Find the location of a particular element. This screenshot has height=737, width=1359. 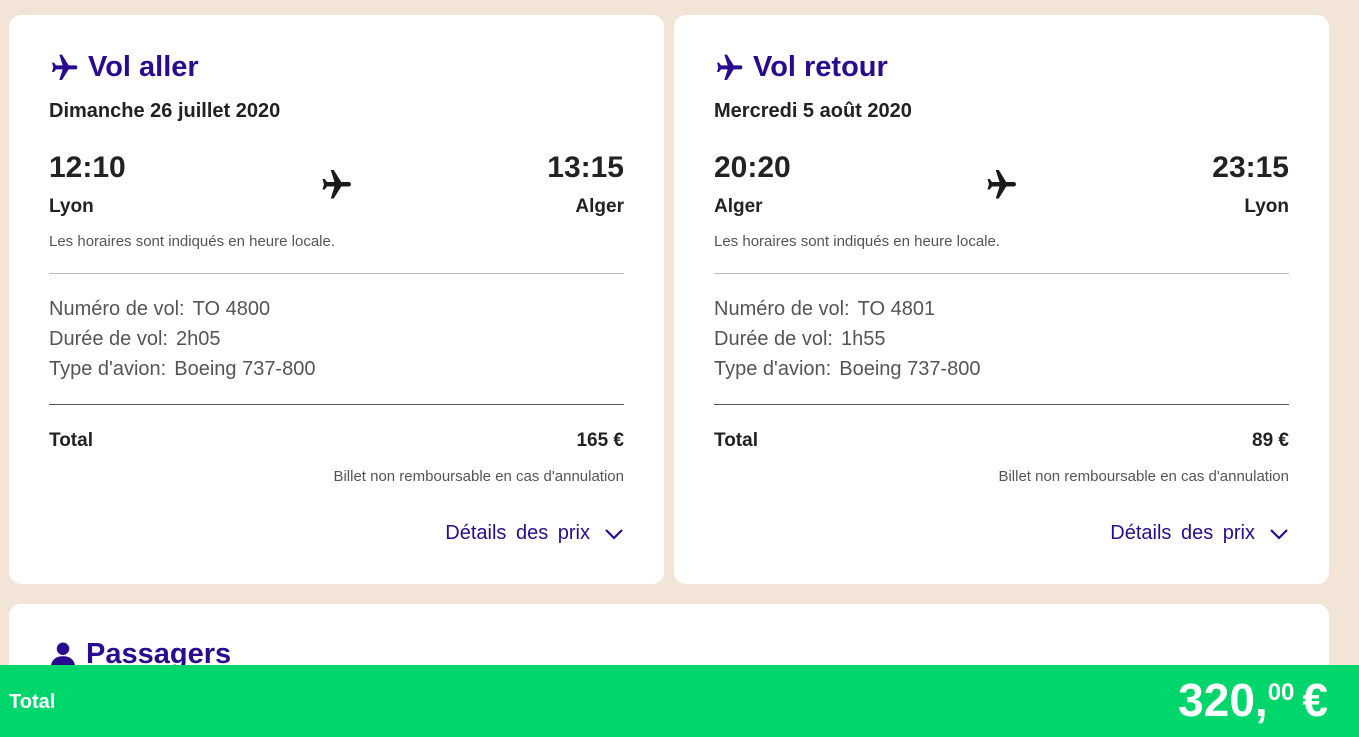

return-departure-time: 20:20 is located at coordinates (752, 167).